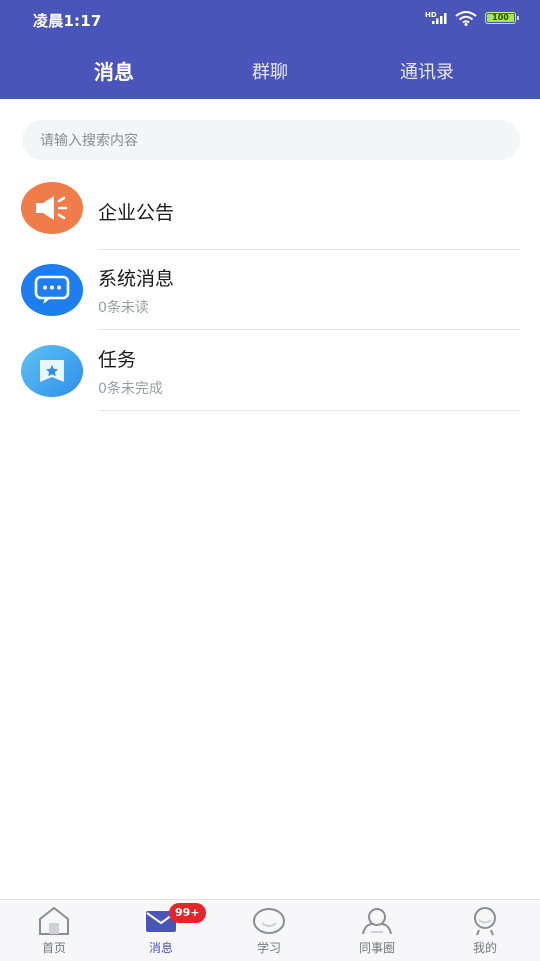 Image resolution: width=540 pixels, height=961 pixels. What do you see at coordinates (439, 18) in the screenshot?
I see `signal-icon` at bounding box center [439, 18].